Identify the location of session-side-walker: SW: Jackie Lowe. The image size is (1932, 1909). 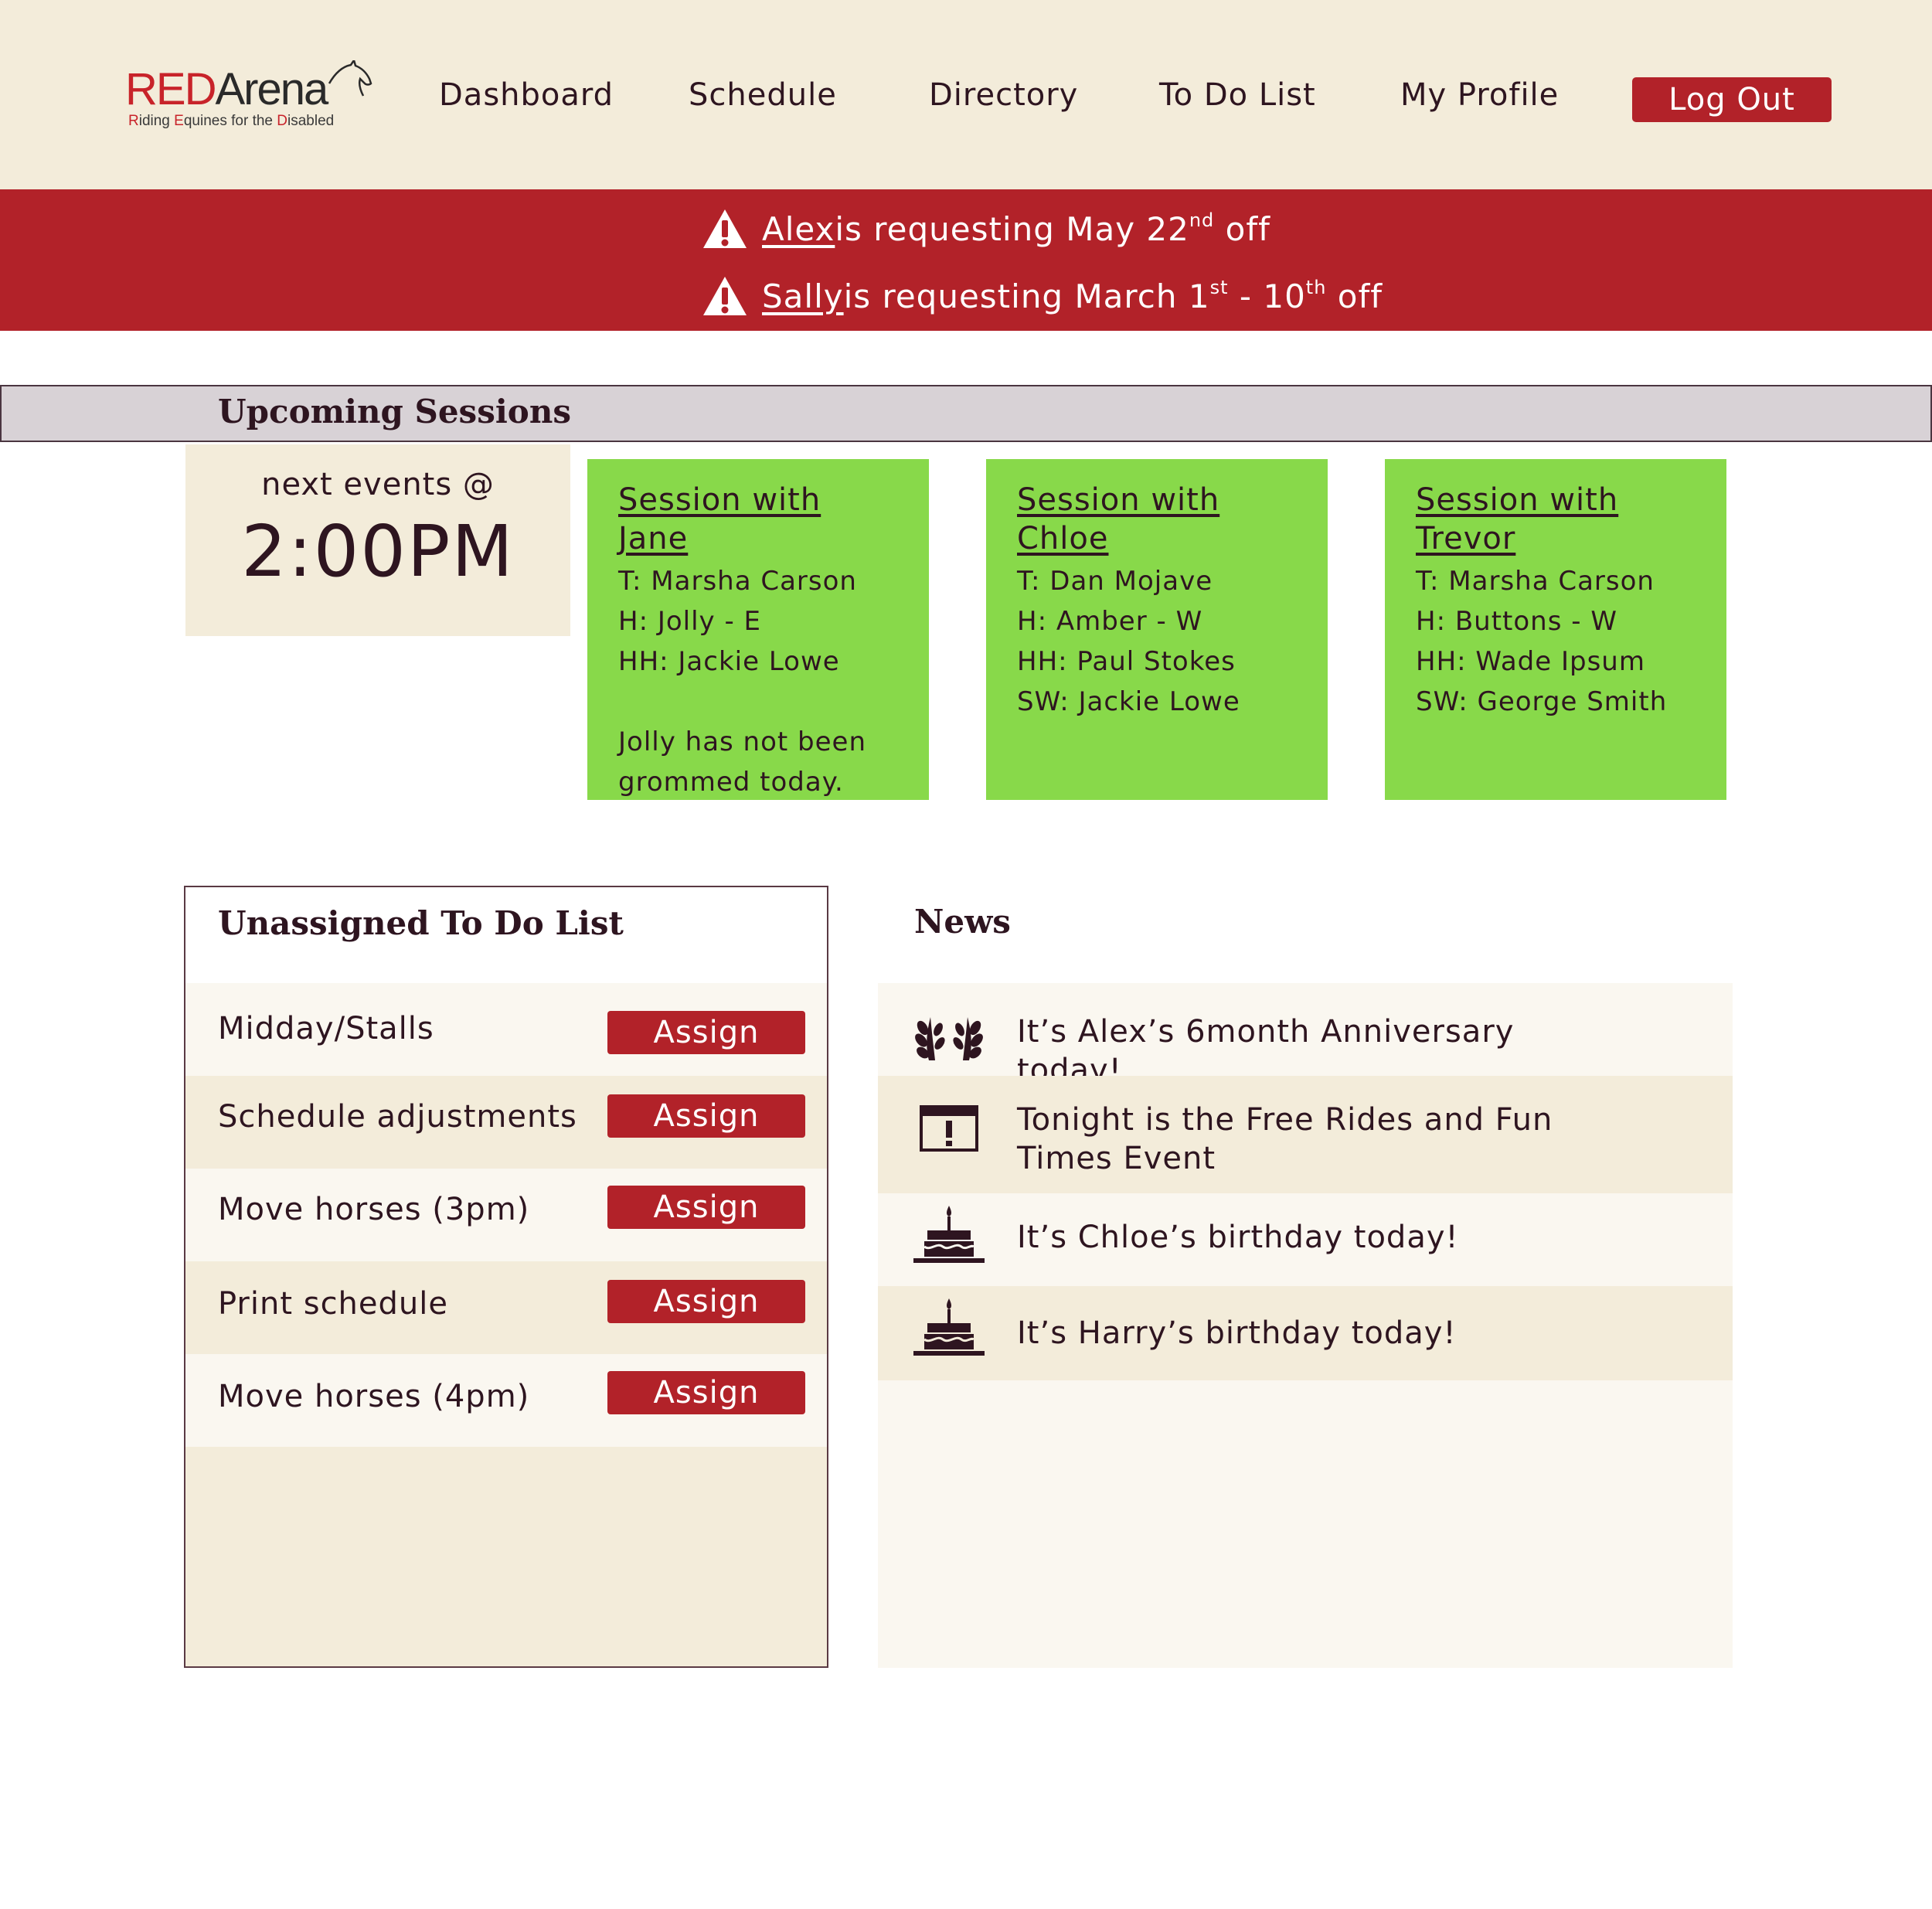
(1128, 701).